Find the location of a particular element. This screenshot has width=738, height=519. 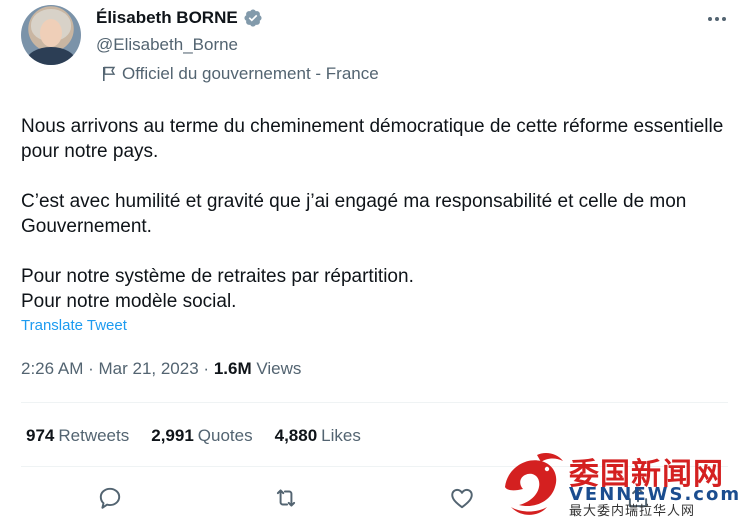

tweet-date: Mar 21, 2023 is located at coordinates (149, 368).